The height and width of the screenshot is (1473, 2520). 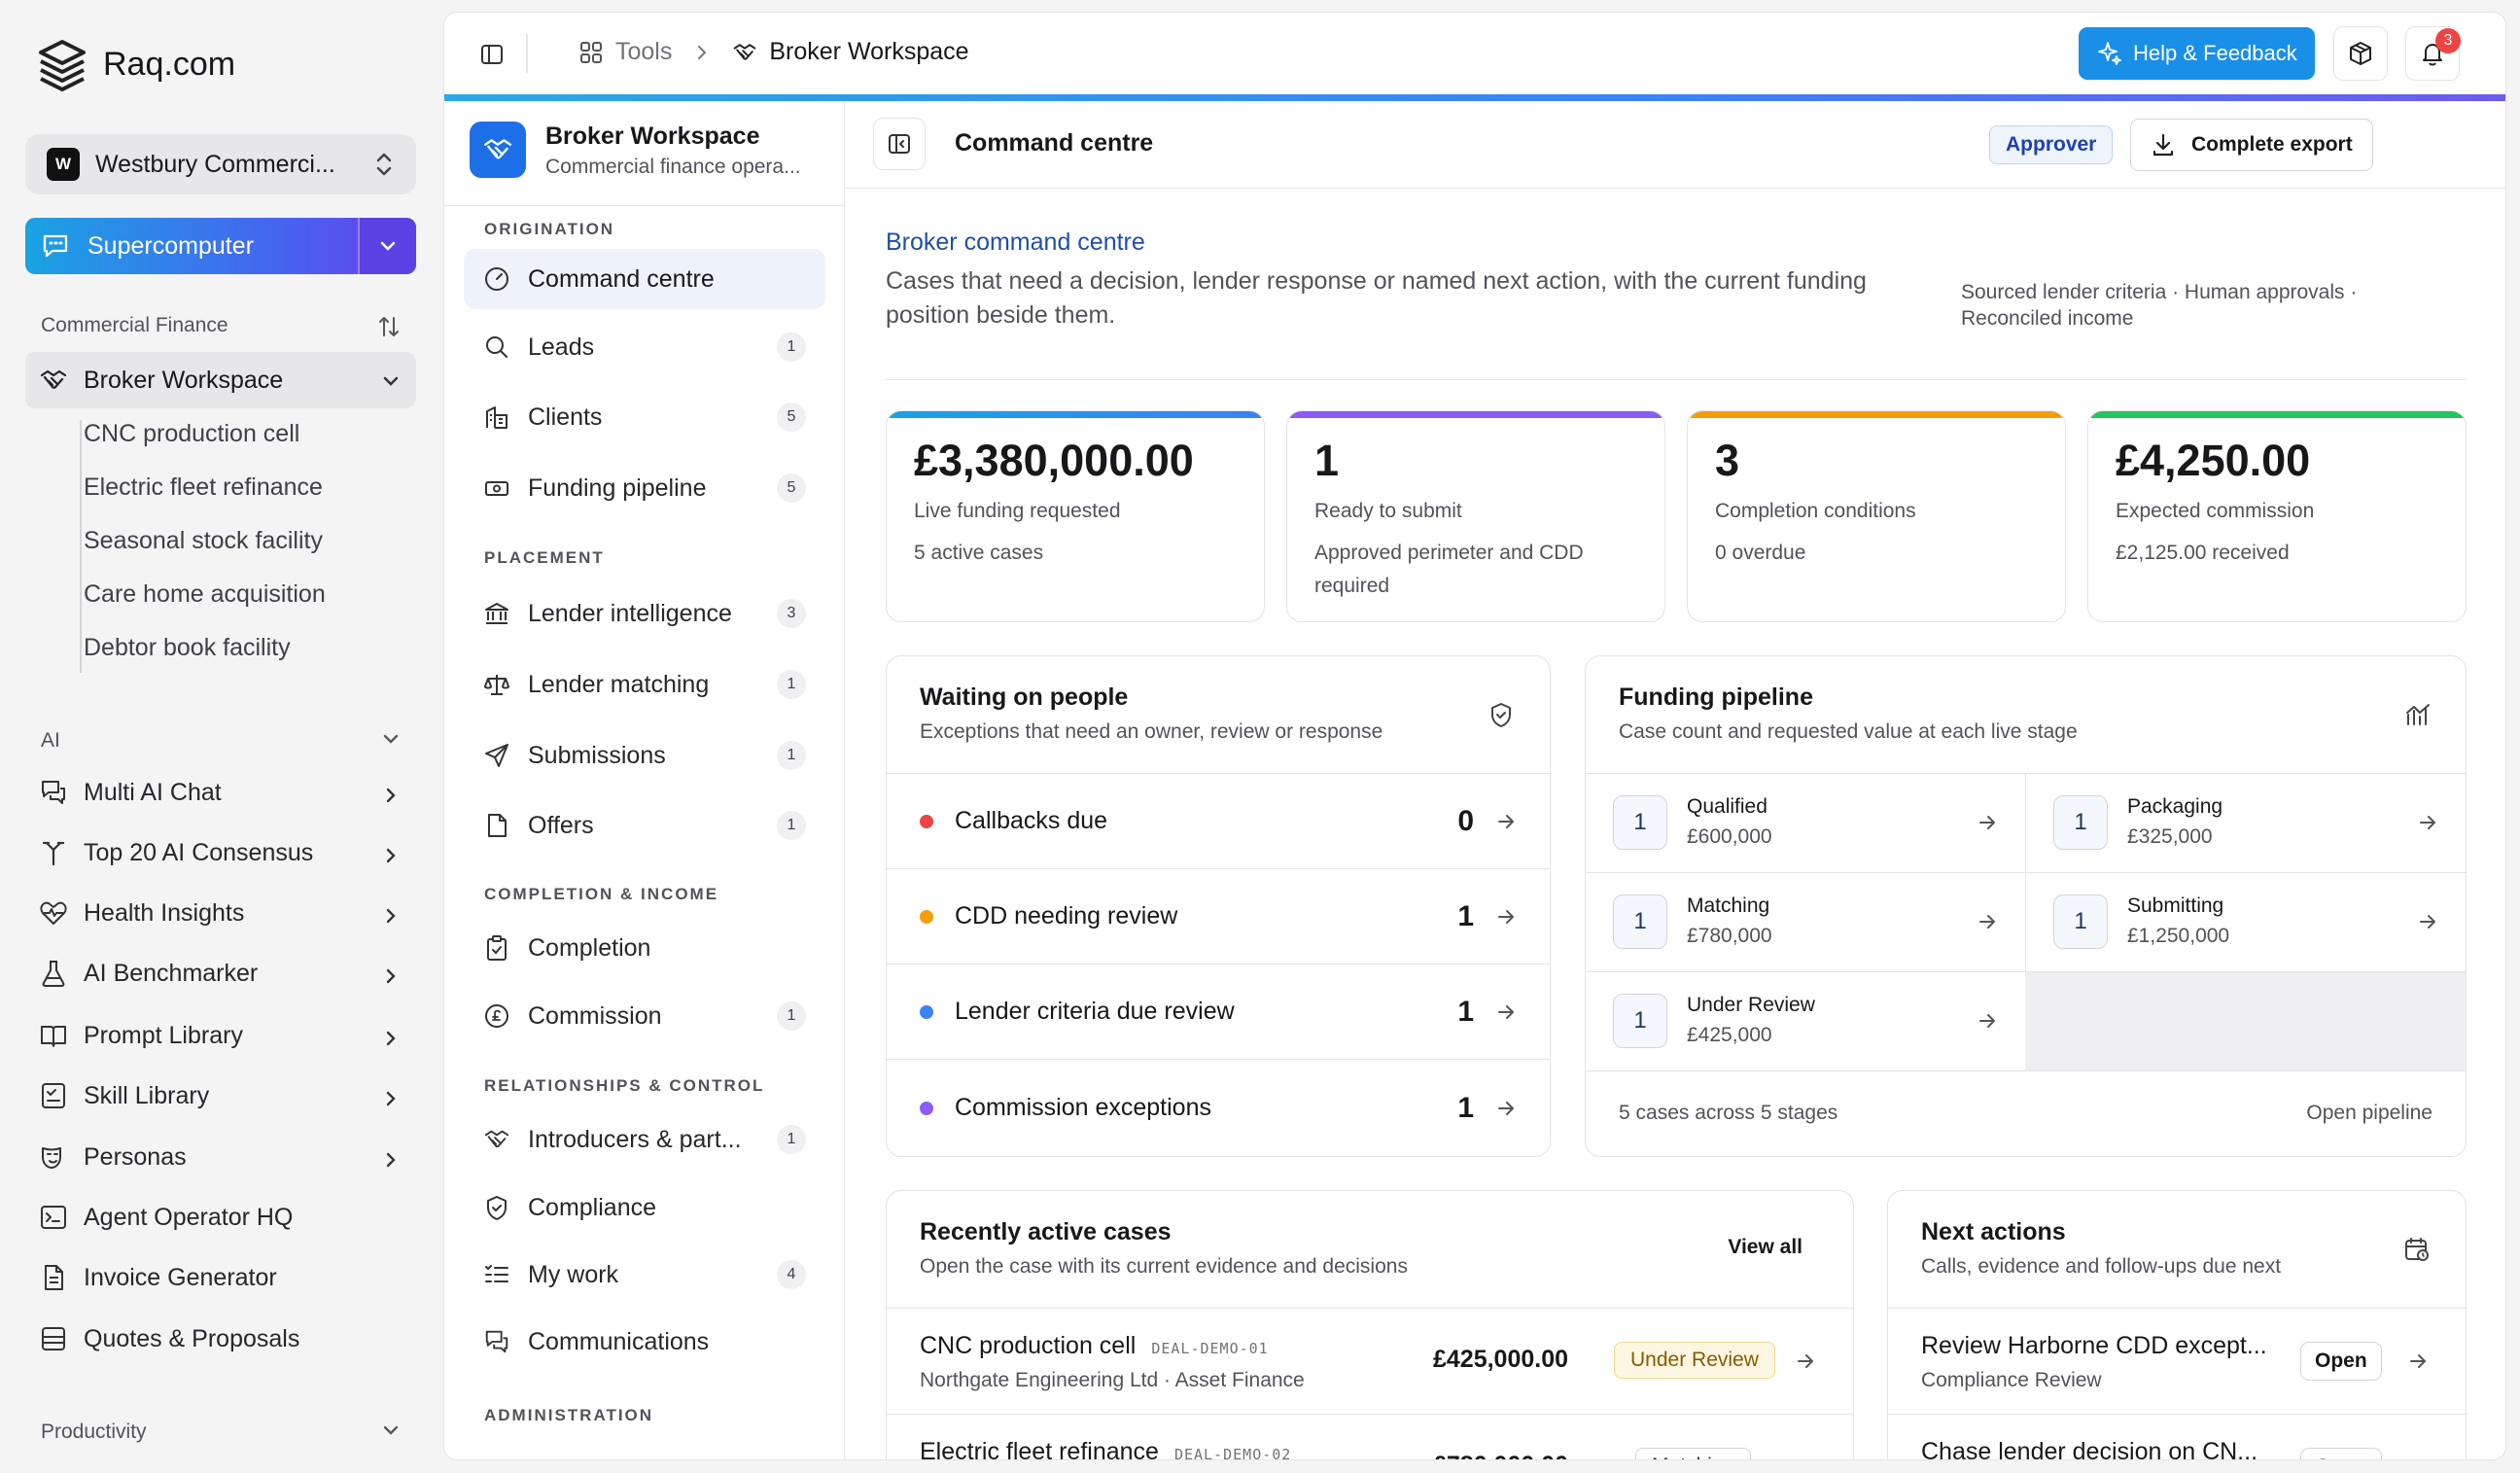 What do you see at coordinates (1218, 916) in the screenshot?
I see `waiting-row-cdd: CDD needing review 1` at bounding box center [1218, 916].